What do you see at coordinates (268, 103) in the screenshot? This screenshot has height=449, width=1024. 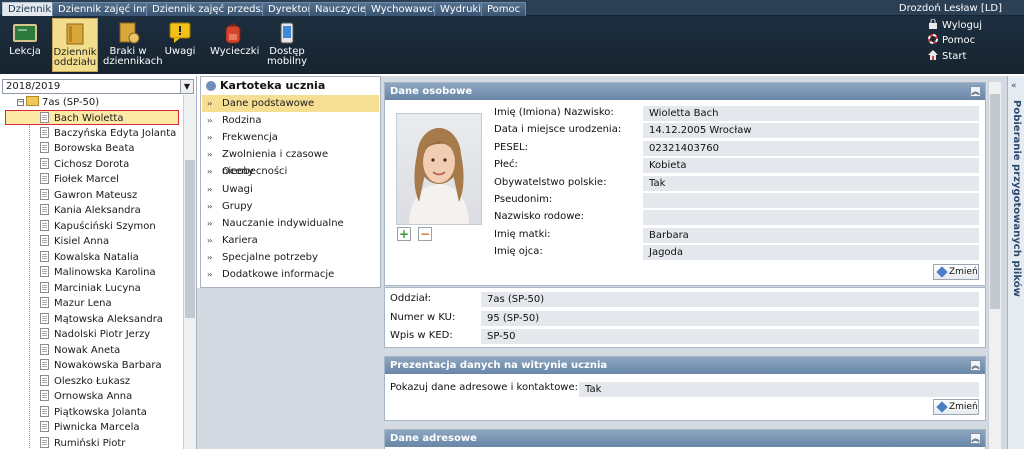 I see `student-card-item-label: Dane podstawowe` at bounding box center [268, 103].